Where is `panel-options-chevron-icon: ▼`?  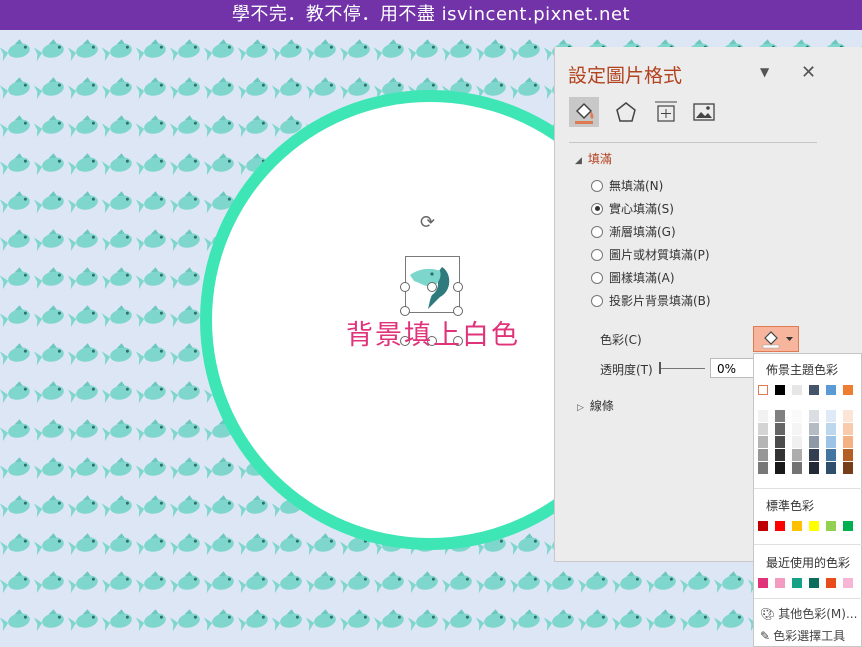 panel-options-chevron-icon: ▼ is located at coordinates (764, 72).